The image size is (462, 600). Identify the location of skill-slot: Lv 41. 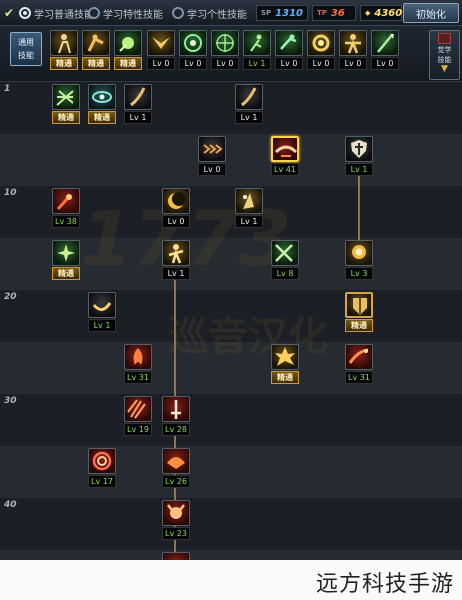
(285, 156).